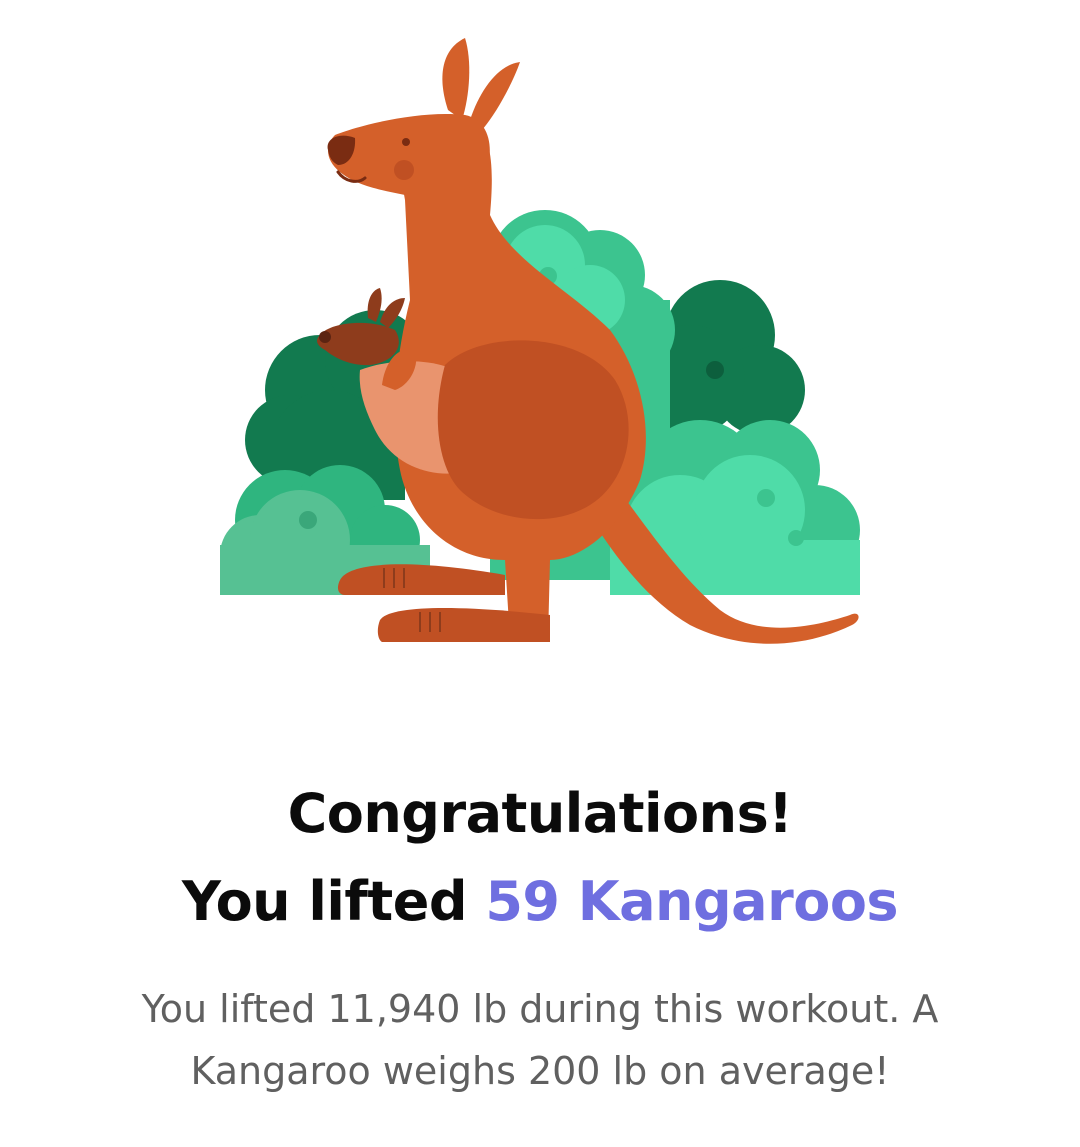 The image size is (1080, 1147). What do you see at coordinates (540, 813) in the screenshot?
I see `congratulations-title: Congratulations!` at bounding box center [540, 813].